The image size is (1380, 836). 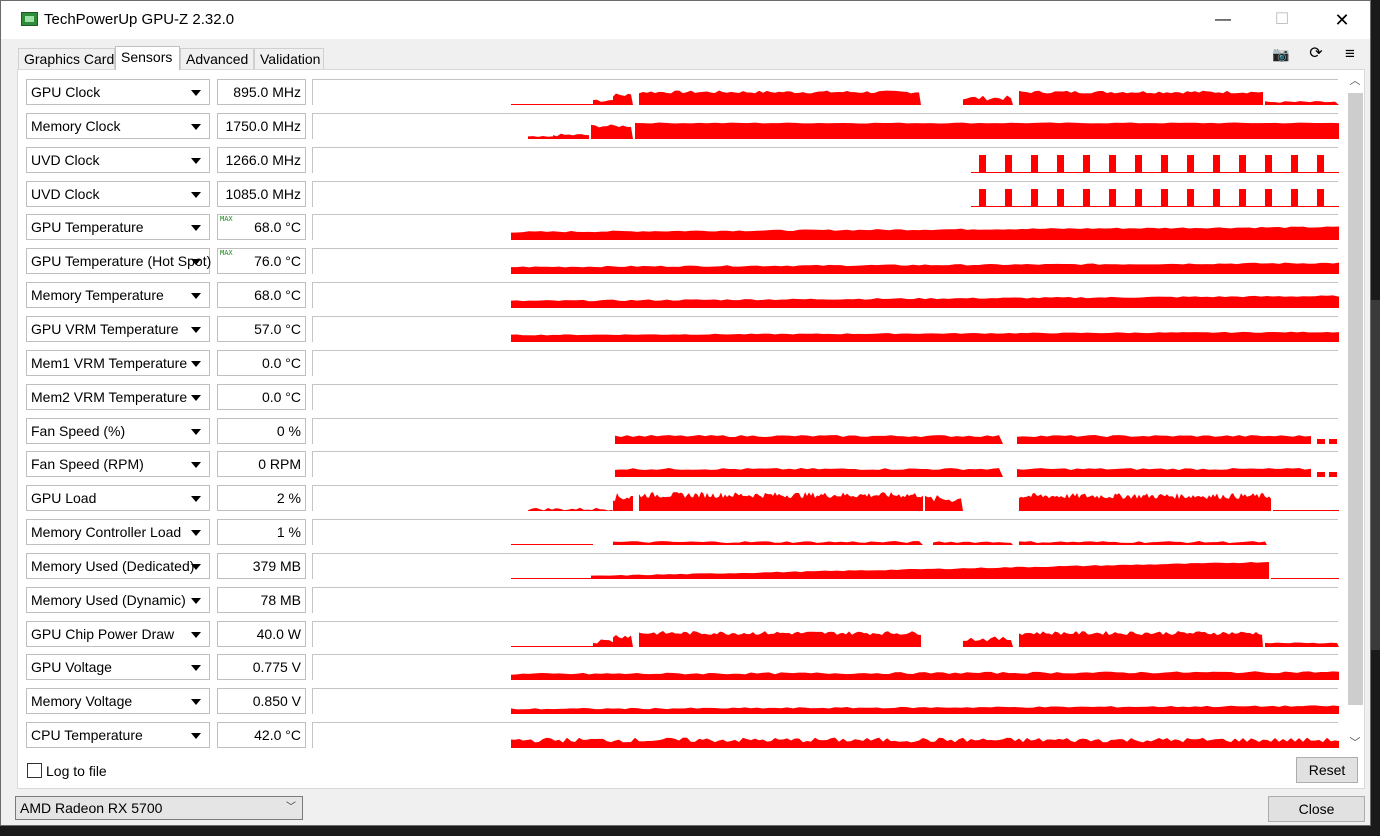 I want to click on hamburger-menu-icon: ≡, so click(x=1350, y=54).